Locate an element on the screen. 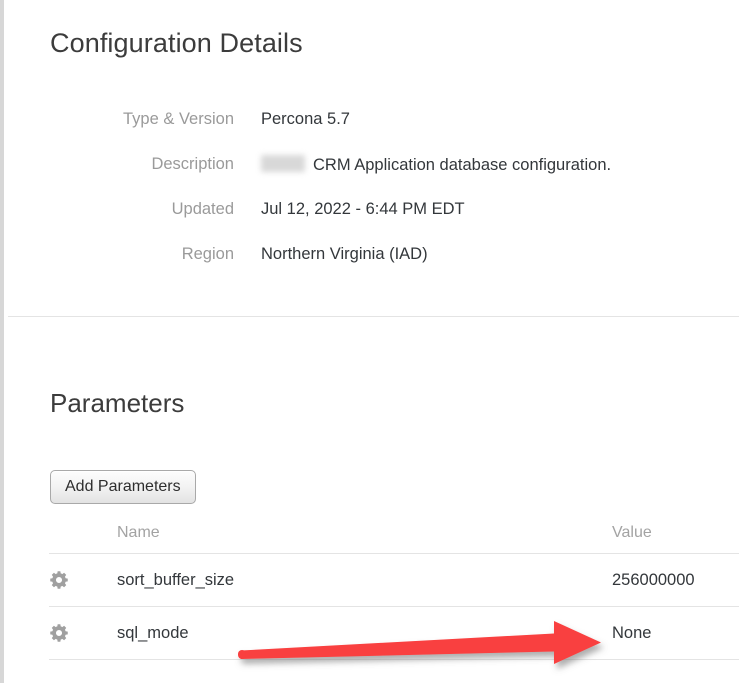 The image size is (739, 683). column-header-icon is located at coordinates (83, 536).